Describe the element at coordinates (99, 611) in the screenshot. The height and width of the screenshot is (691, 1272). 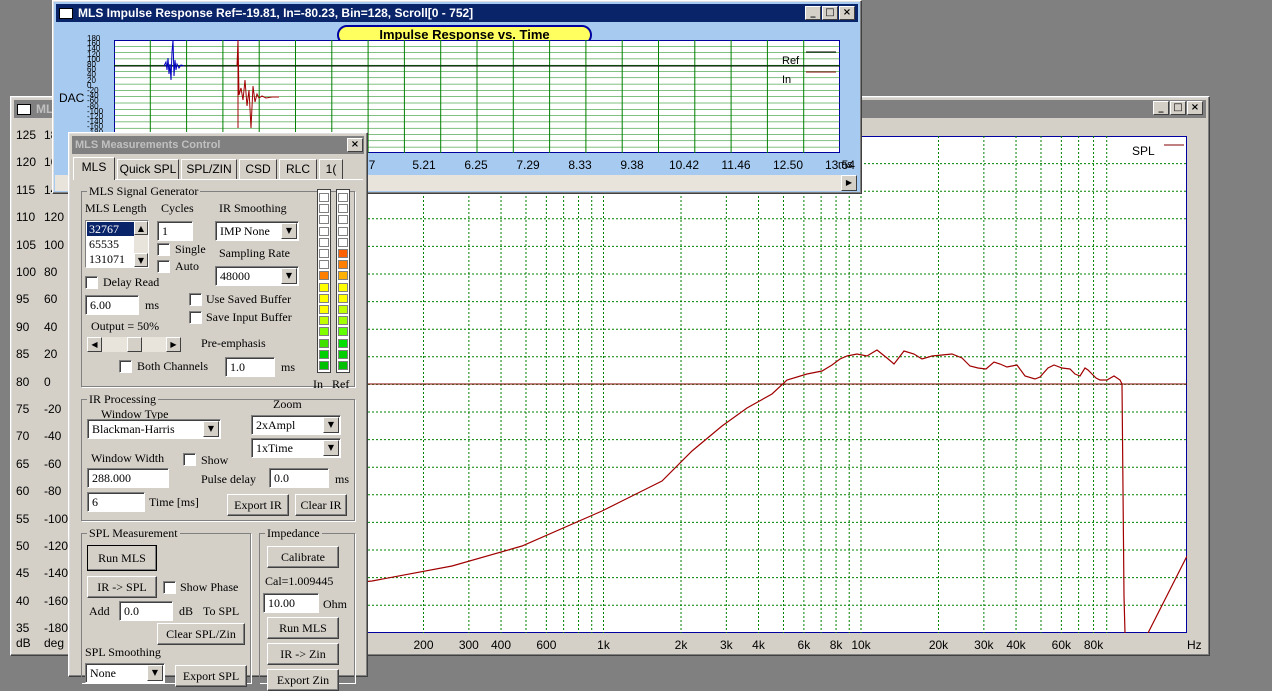
I see `add-label: Add` at that location.